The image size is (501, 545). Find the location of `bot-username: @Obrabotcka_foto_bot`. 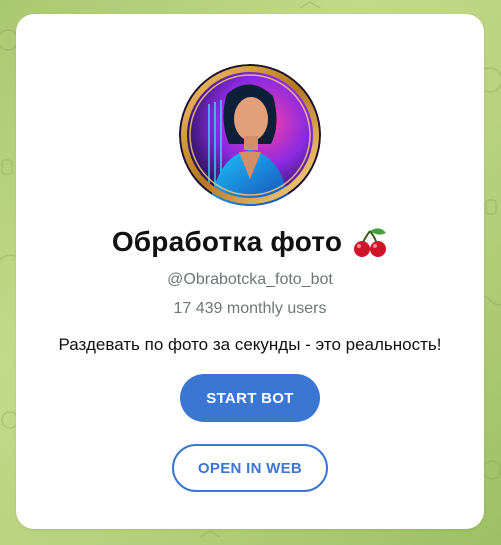

bot-username: @Obrabotcka_foto_bot is located at coordinates (250, 280).